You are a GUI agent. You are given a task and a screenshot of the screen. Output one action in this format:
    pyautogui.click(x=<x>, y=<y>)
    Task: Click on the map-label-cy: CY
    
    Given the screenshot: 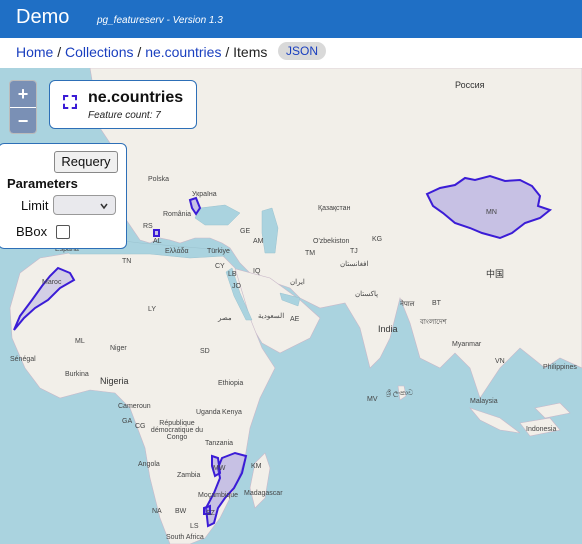 What is the action you would take?
    pyautogui.click(x=220, y=266)
    